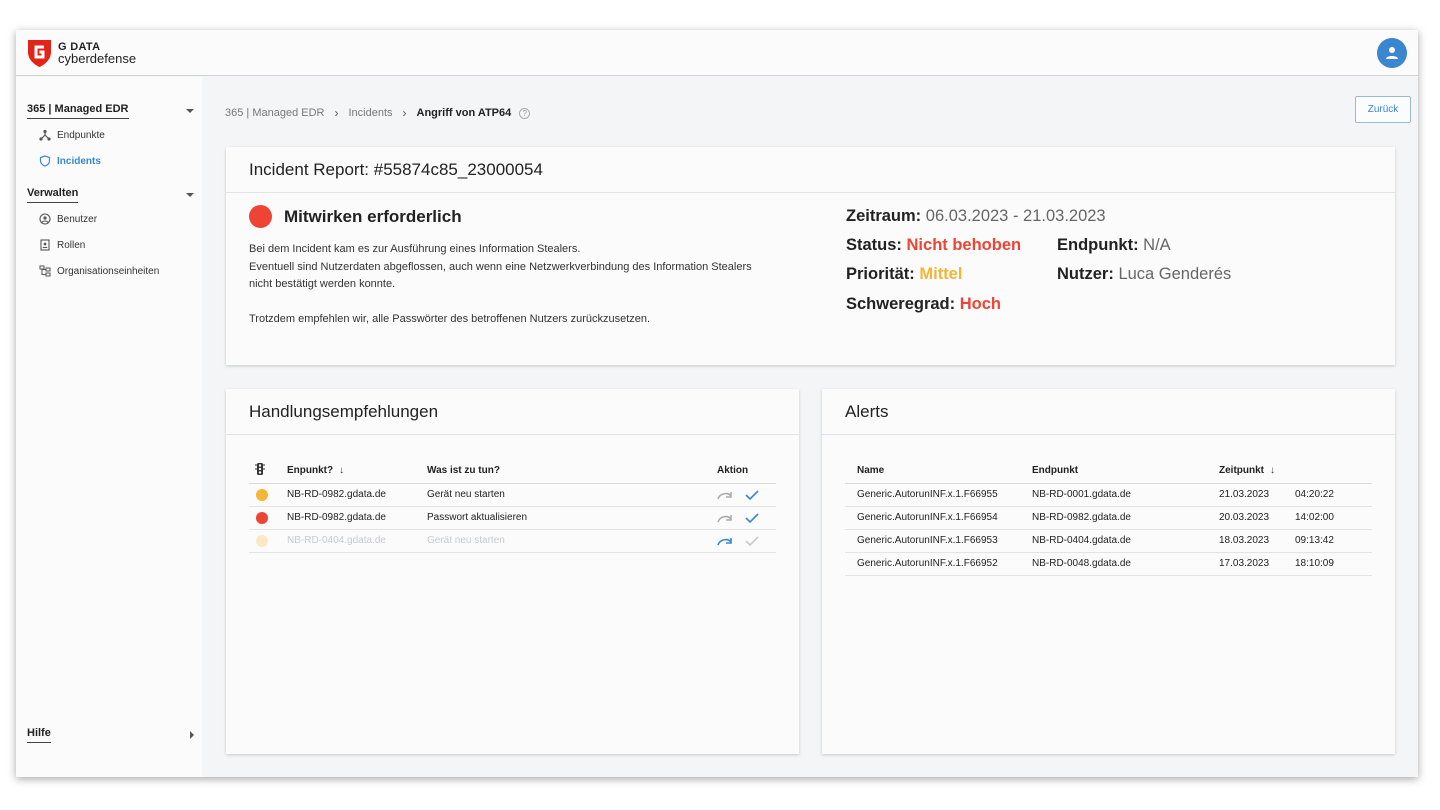  I want to click on badge-icon, so click(45, 245).